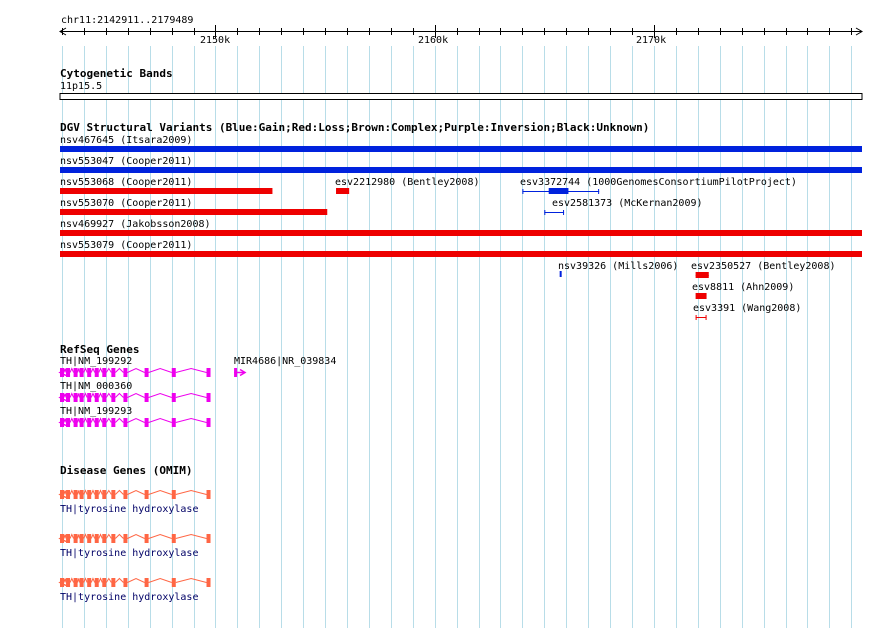  Describe the element at coordinates (627, 203) in the screenshot. I see `dgv-feature-label: esv2581373 (McKernan2009)` at that location.